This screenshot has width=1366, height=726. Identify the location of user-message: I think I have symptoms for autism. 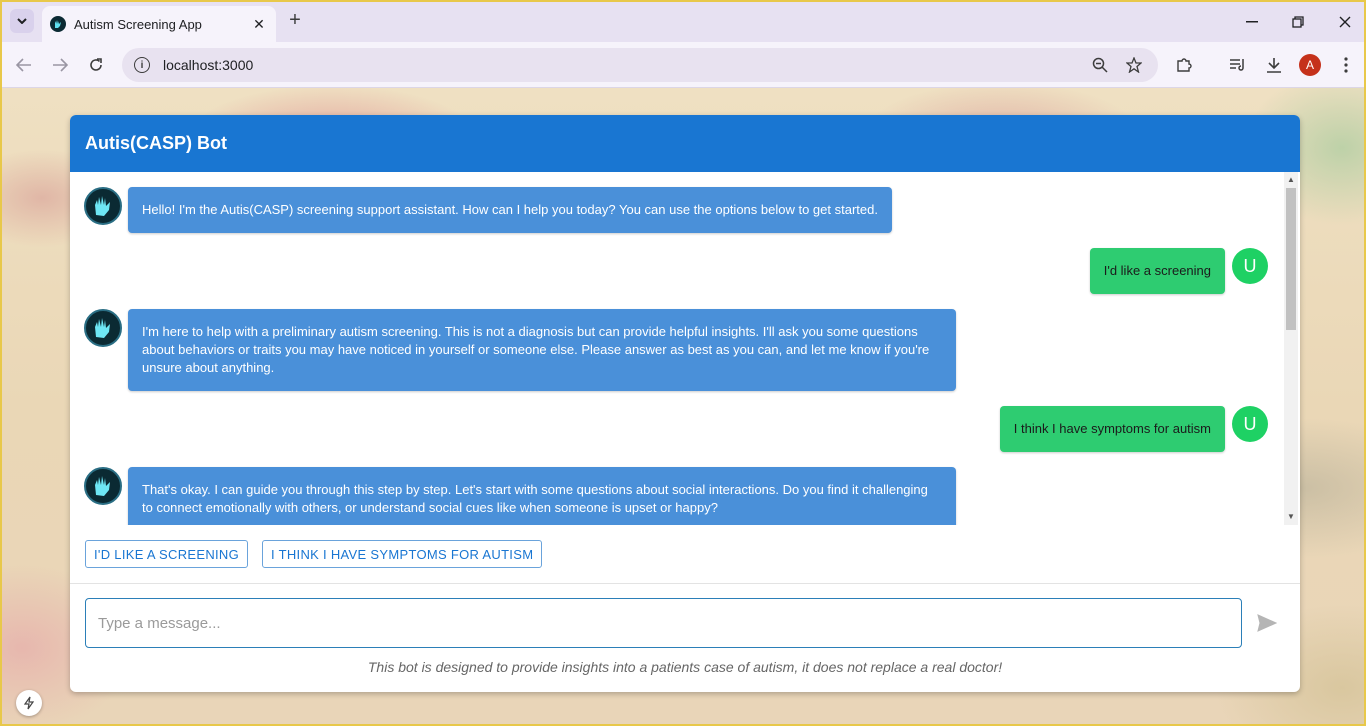
(1112, 429).